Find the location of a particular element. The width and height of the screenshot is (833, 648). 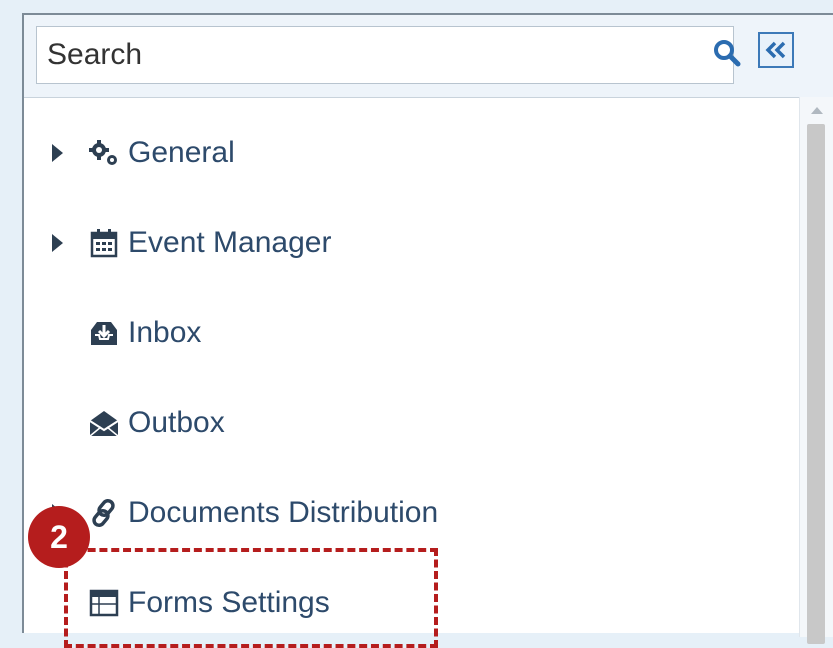

calendar-icon is located at coordinates (104, 243).